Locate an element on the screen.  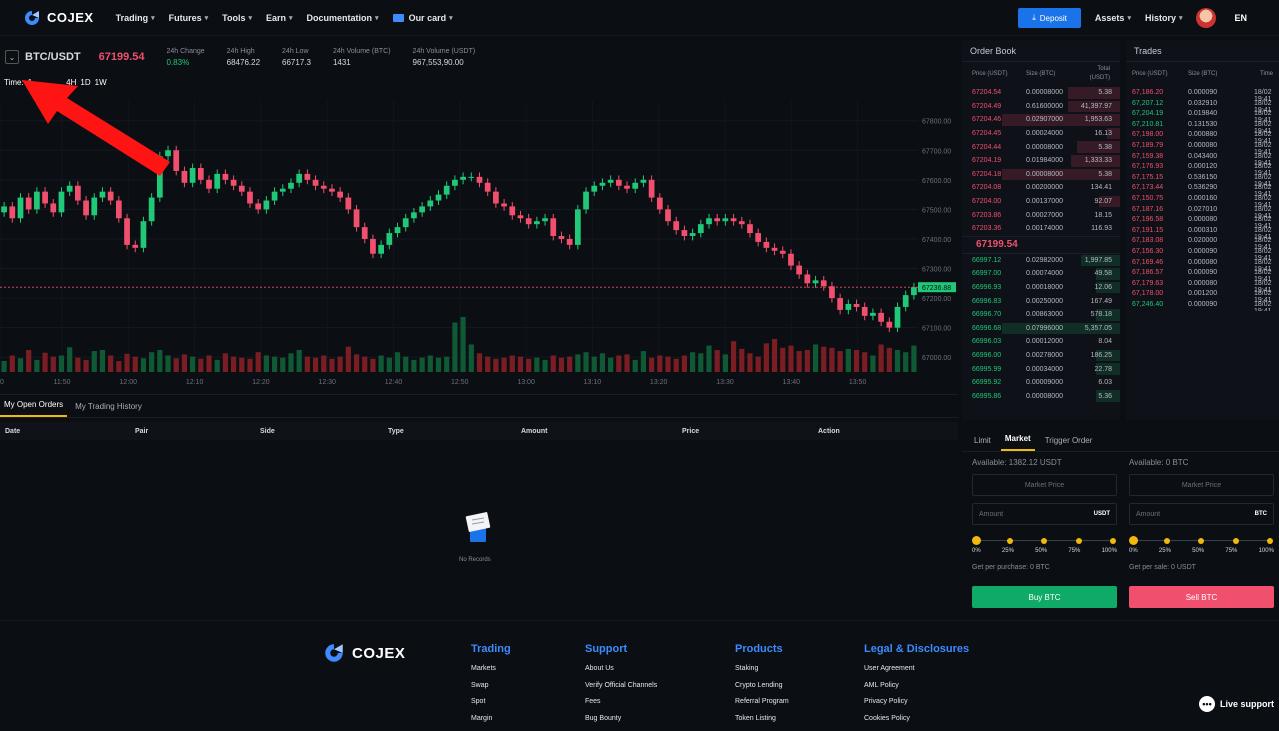
nav-history: History▾ is located at coordinates (1164, 18).